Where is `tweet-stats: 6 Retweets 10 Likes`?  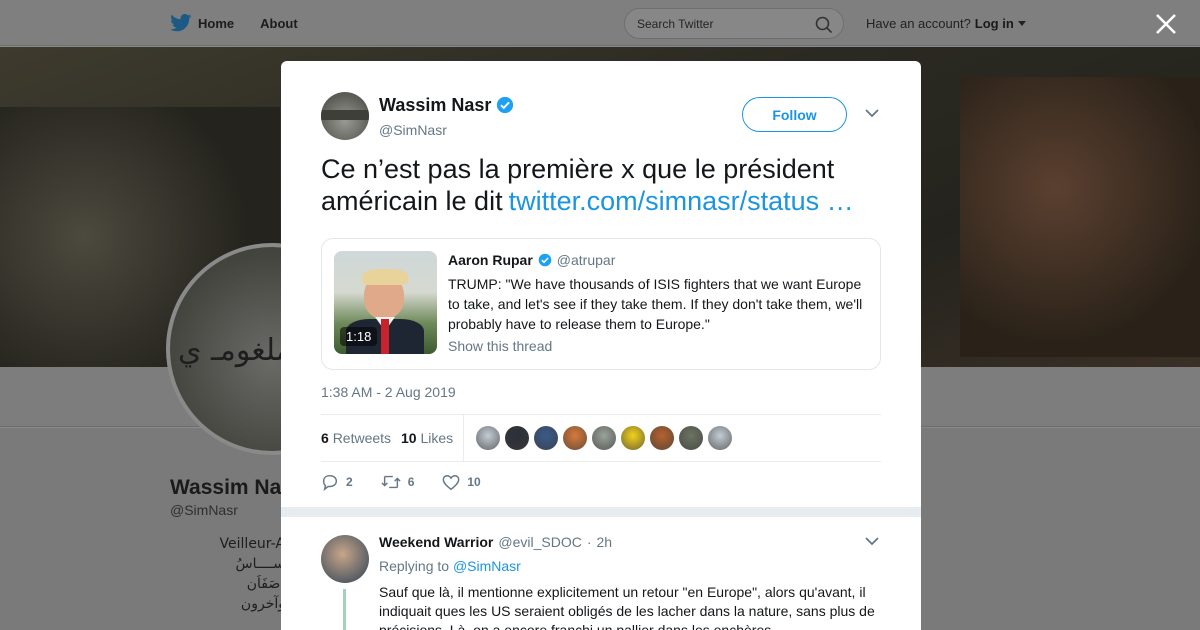
tweet-stats: 6 Retweets 10 Likes is located at coordinates (601, 438).